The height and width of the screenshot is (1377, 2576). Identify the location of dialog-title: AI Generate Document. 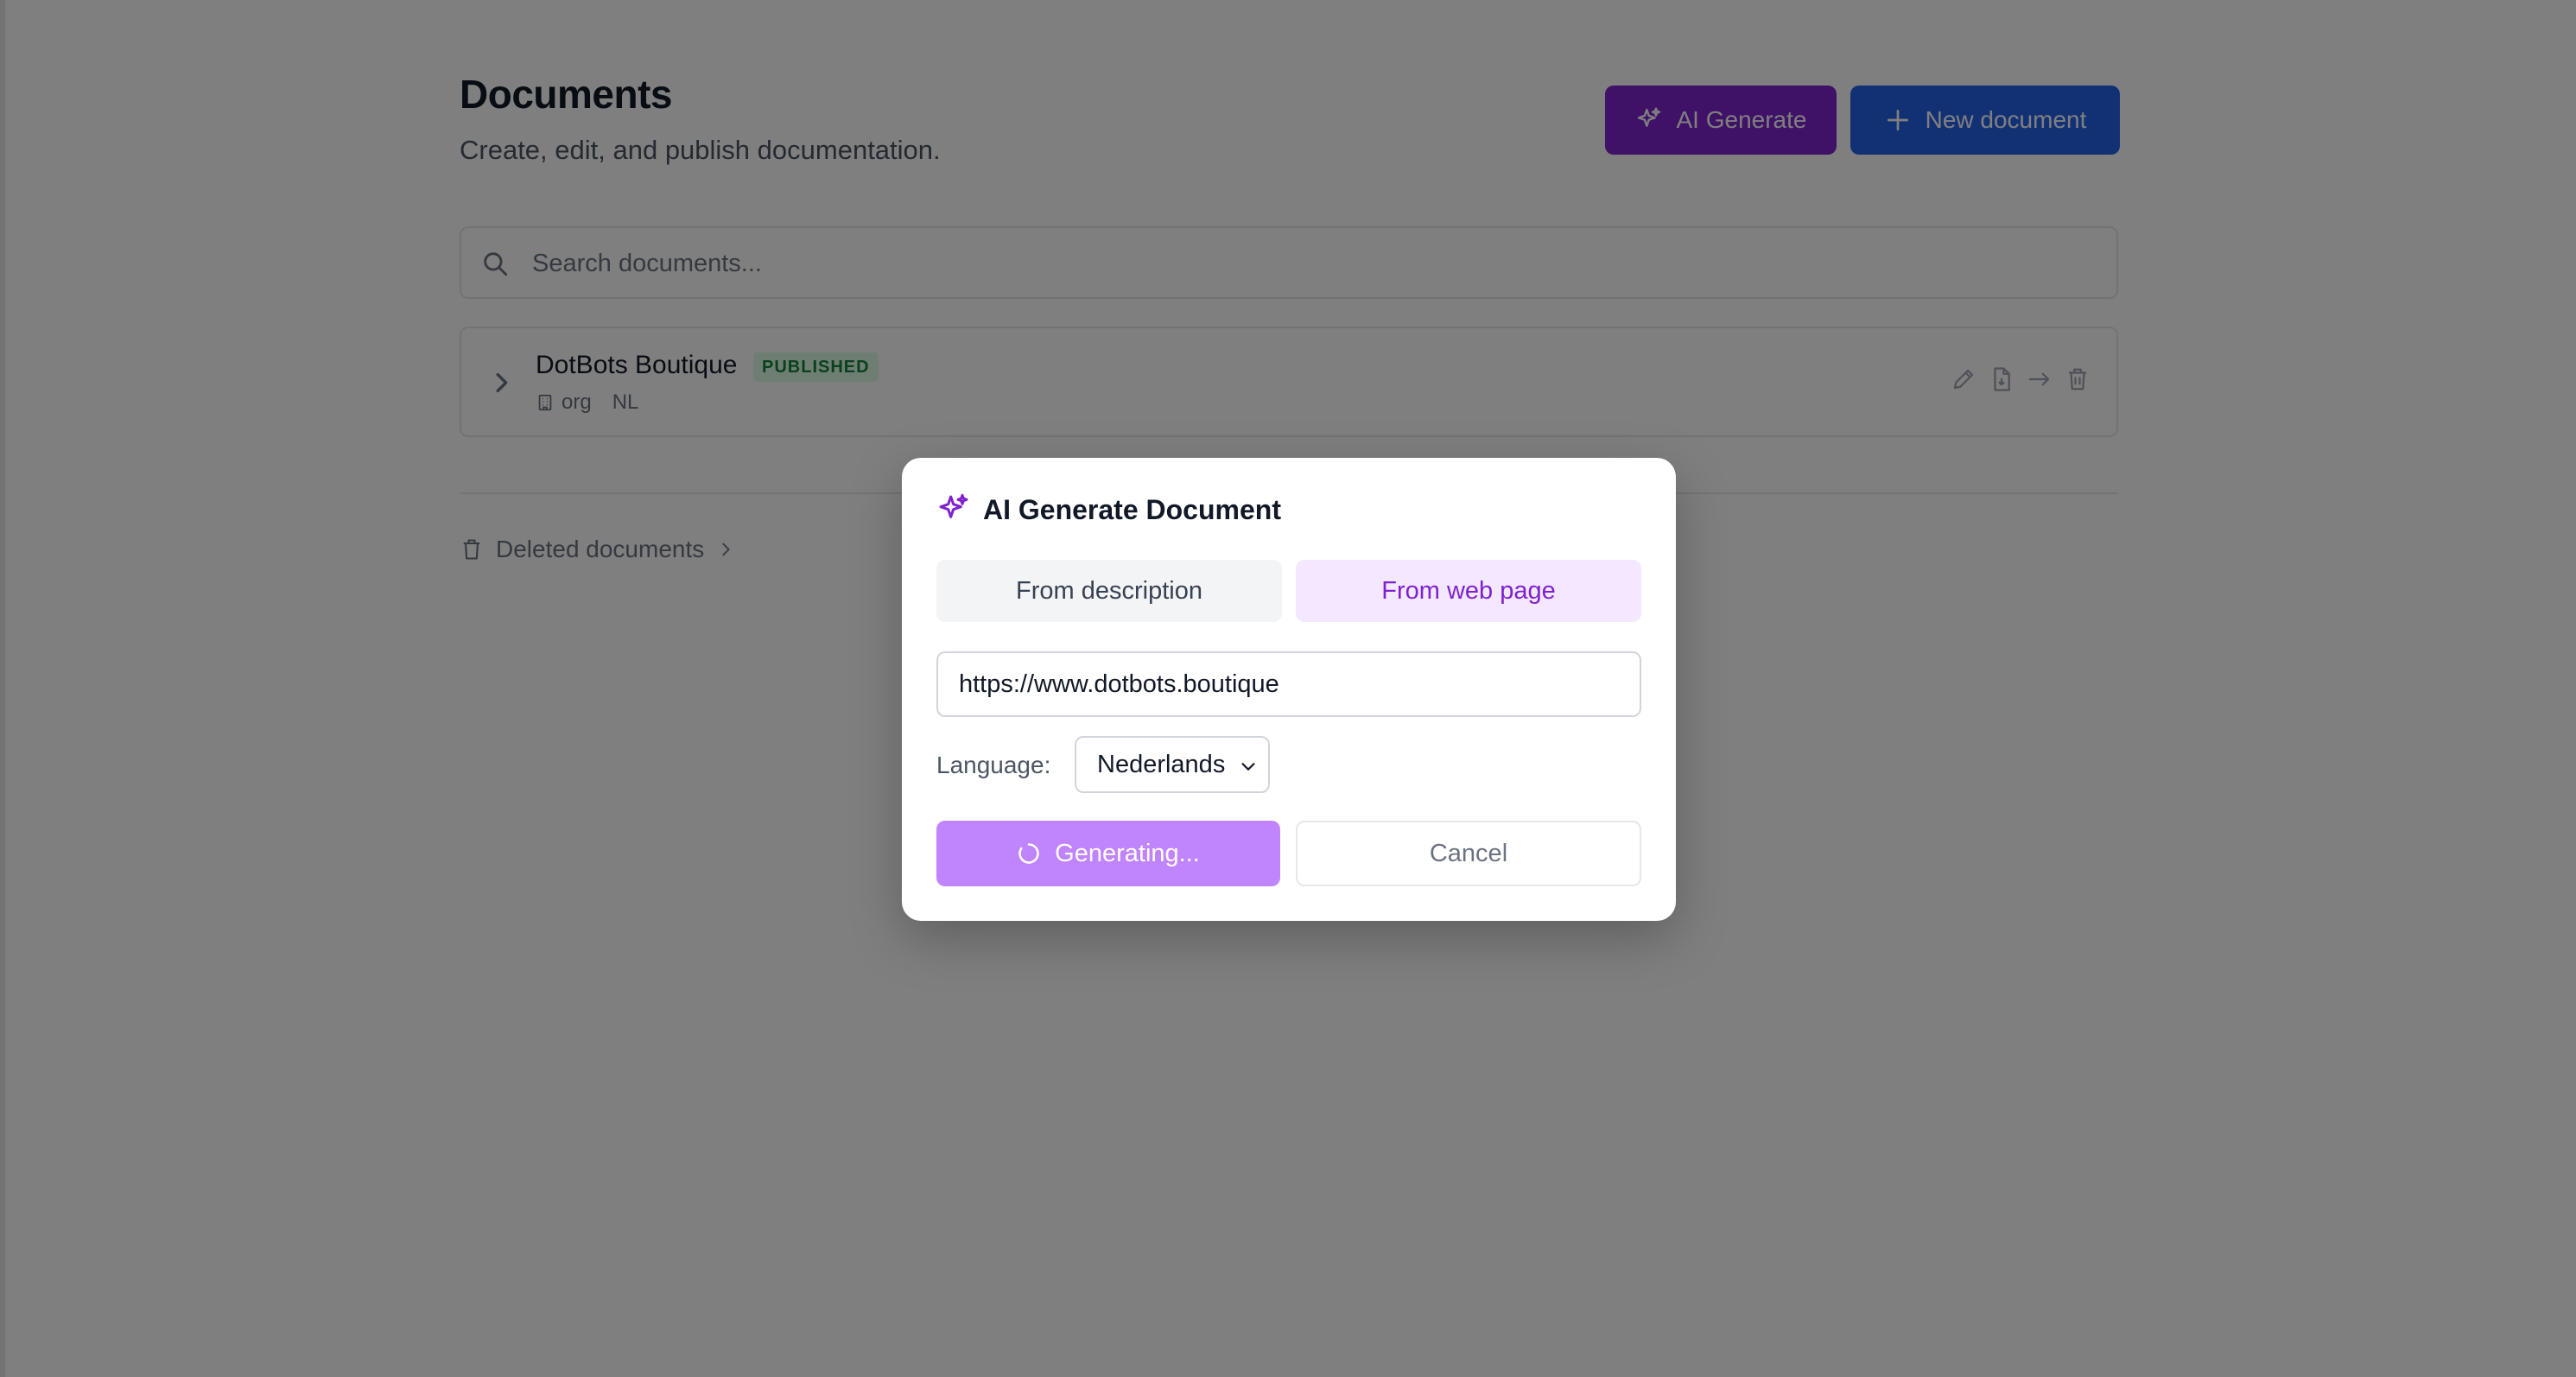
(1132, 509).